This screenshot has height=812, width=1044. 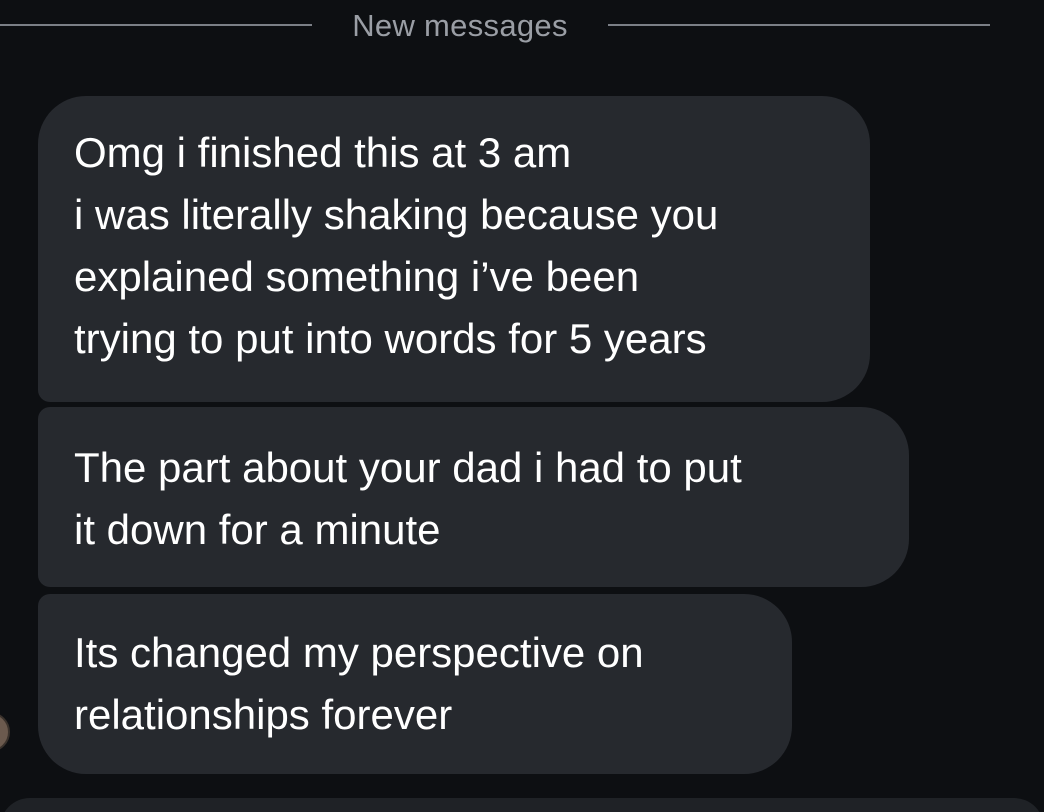 I want to click on new-messages-divider: New messages, so click(x=522, y=26).